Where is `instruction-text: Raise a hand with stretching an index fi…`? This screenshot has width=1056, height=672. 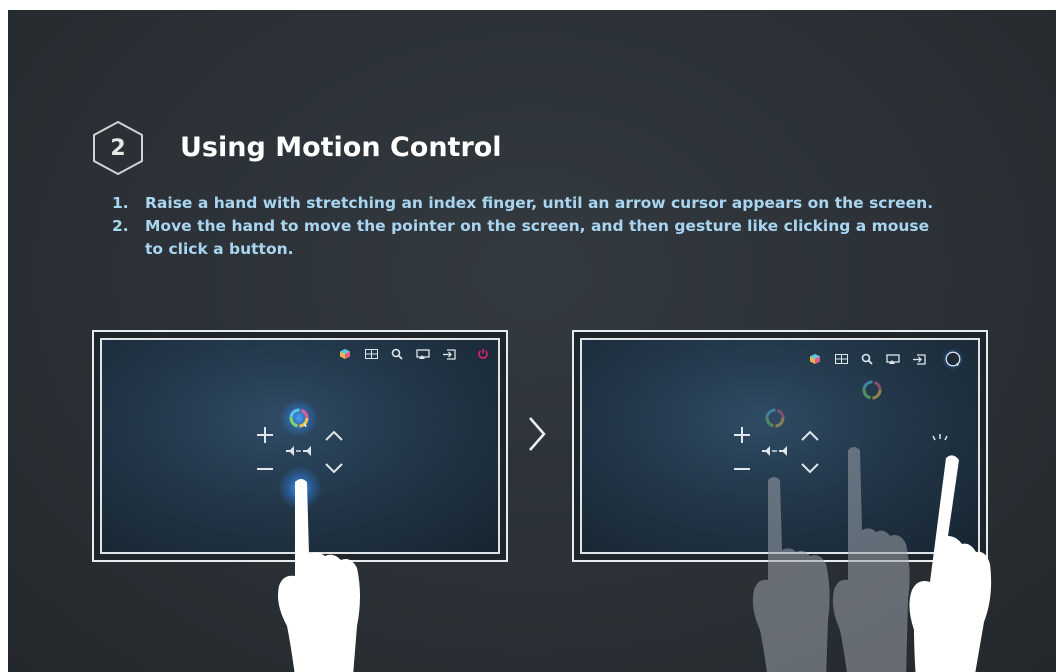
instruction-text: Raise a hand with stretching an index fi… is located at coordinates (539, 203).